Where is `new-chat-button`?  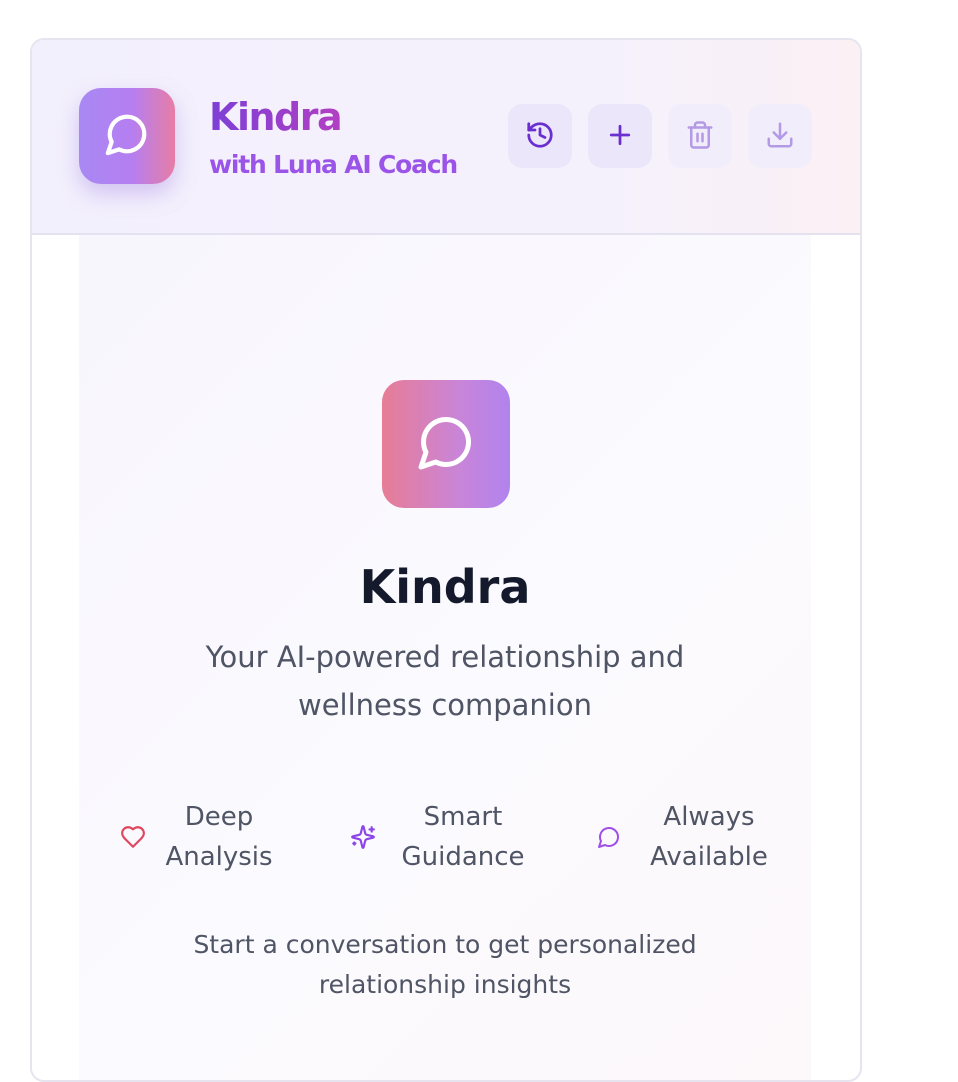 new-chat-button is located at coordinates (620, 136).